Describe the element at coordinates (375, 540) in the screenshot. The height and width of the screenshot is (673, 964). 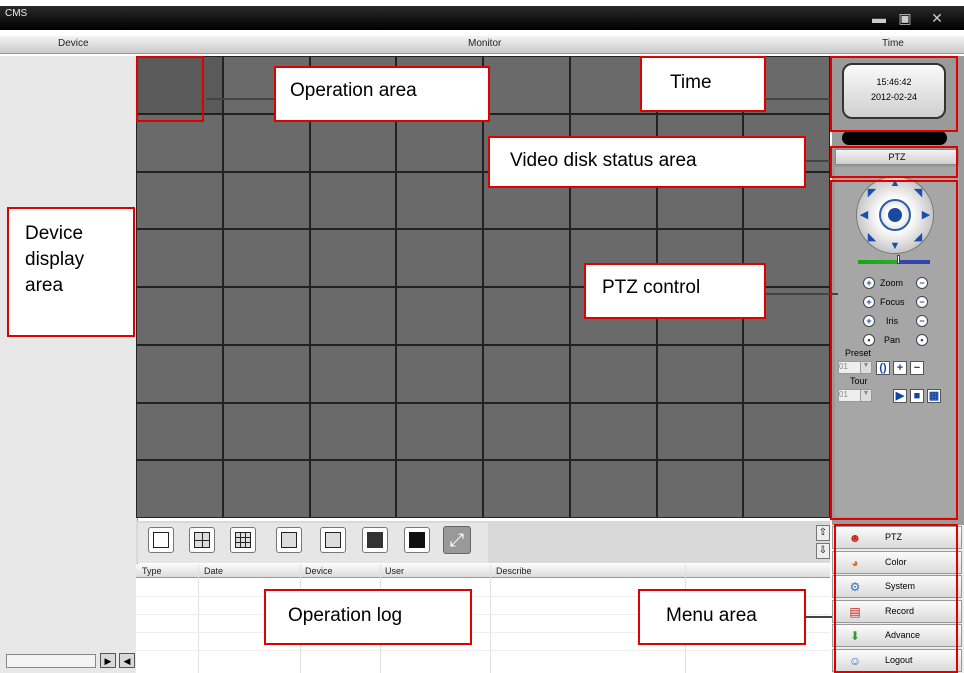
I see `layout-36-button` at that location.